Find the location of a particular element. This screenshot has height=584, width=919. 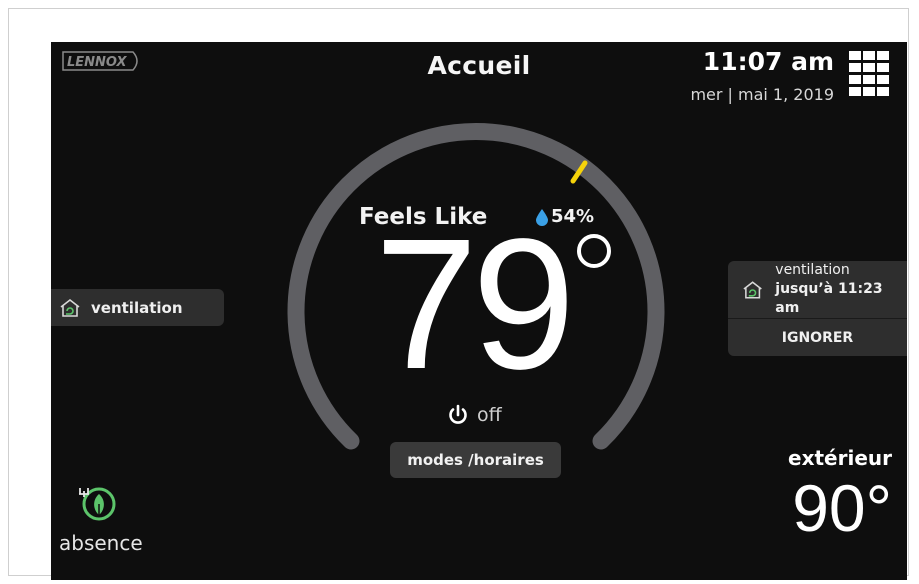

modes-schedules-button: modes /horaires is located at coordinates (475, 460).